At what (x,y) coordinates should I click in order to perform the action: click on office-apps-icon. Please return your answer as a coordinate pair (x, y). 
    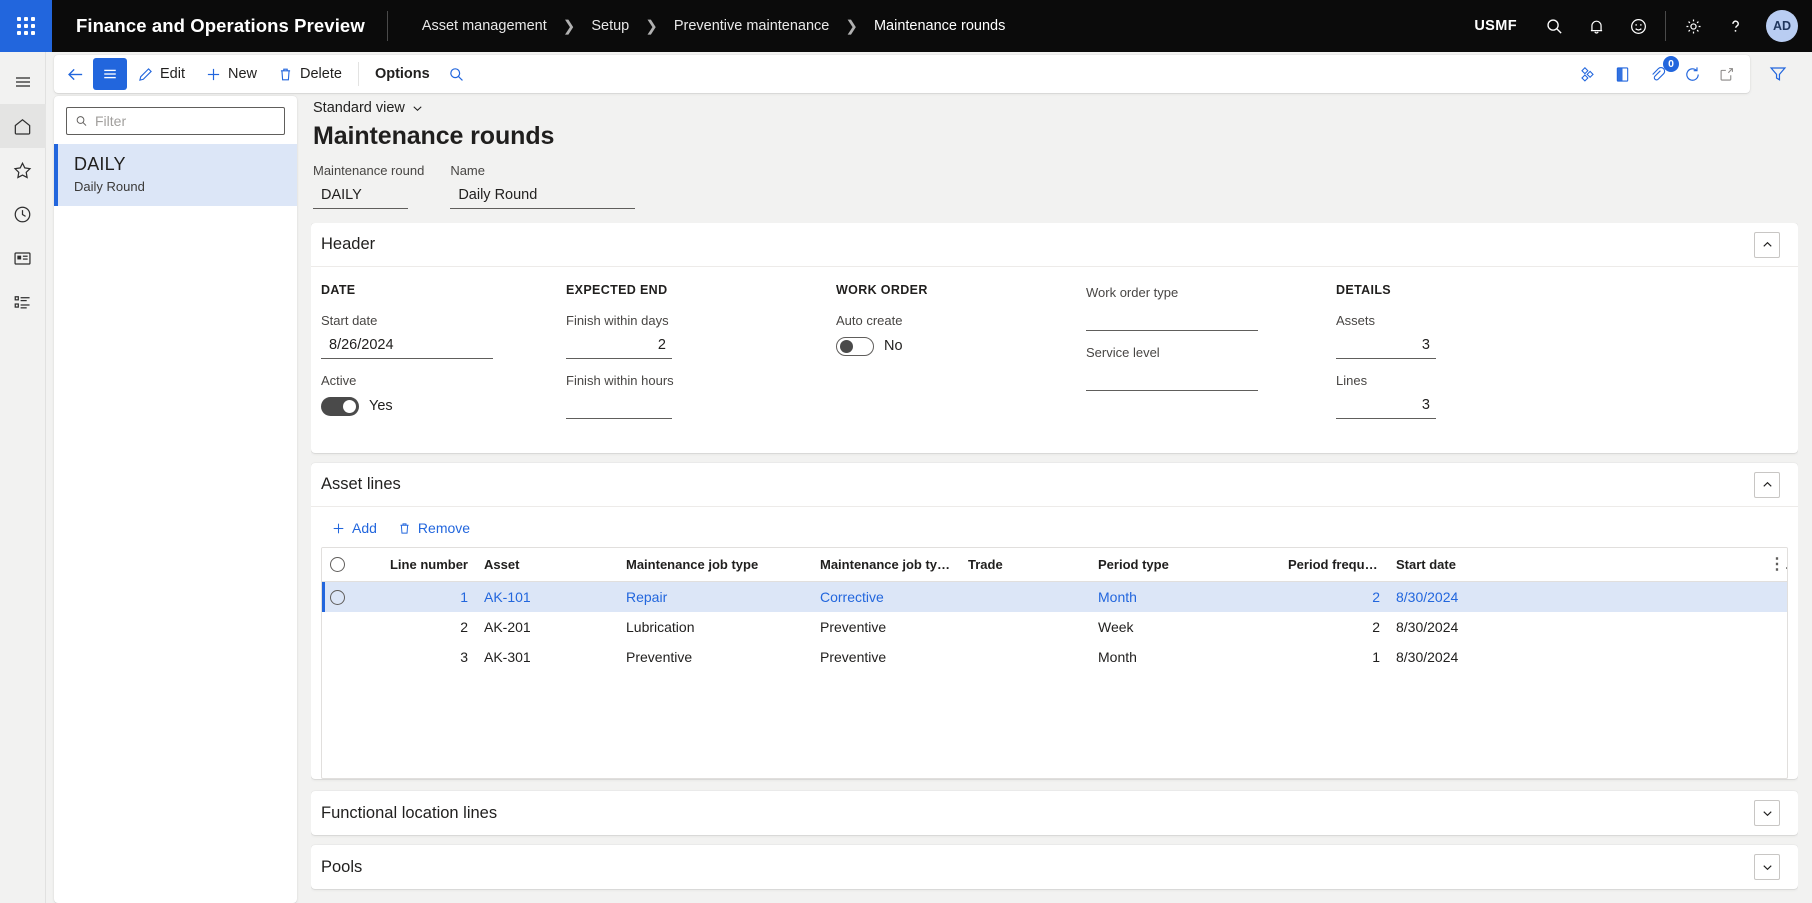
    Looking at the image, I should click on (1622, 74).